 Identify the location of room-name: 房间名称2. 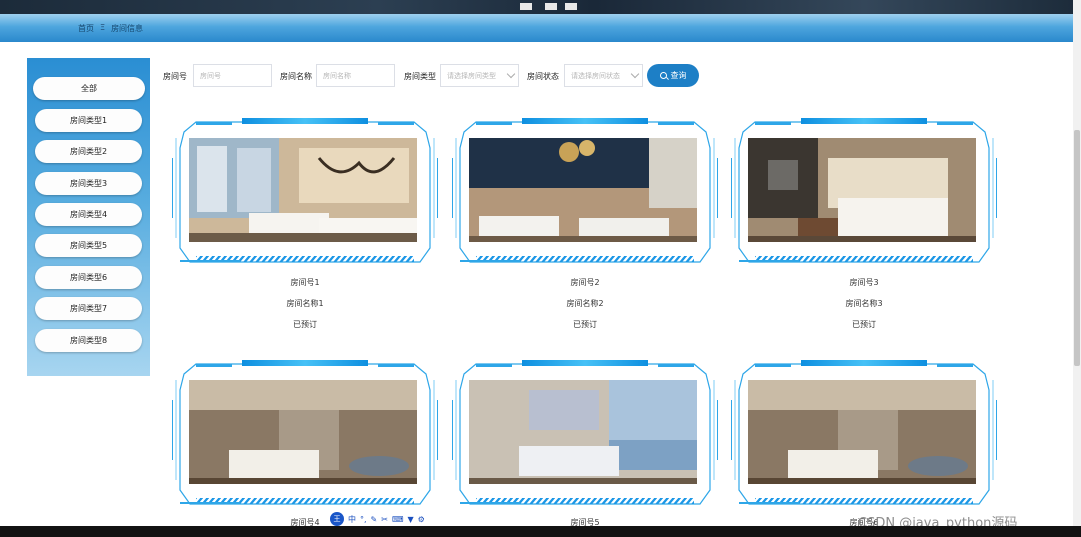
(585, 303).